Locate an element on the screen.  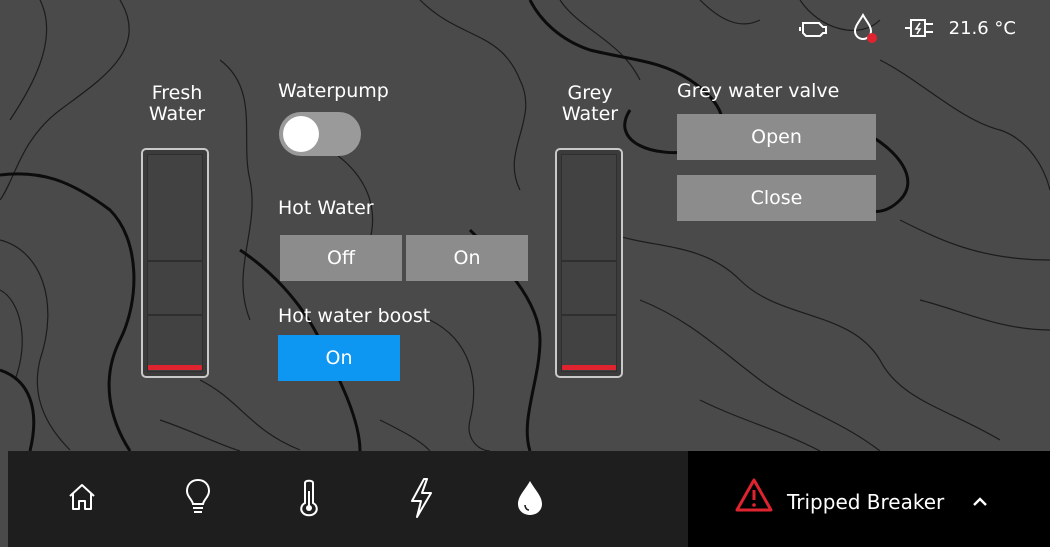
fresh-water-level-indicator is located at coordinates (175, 367).